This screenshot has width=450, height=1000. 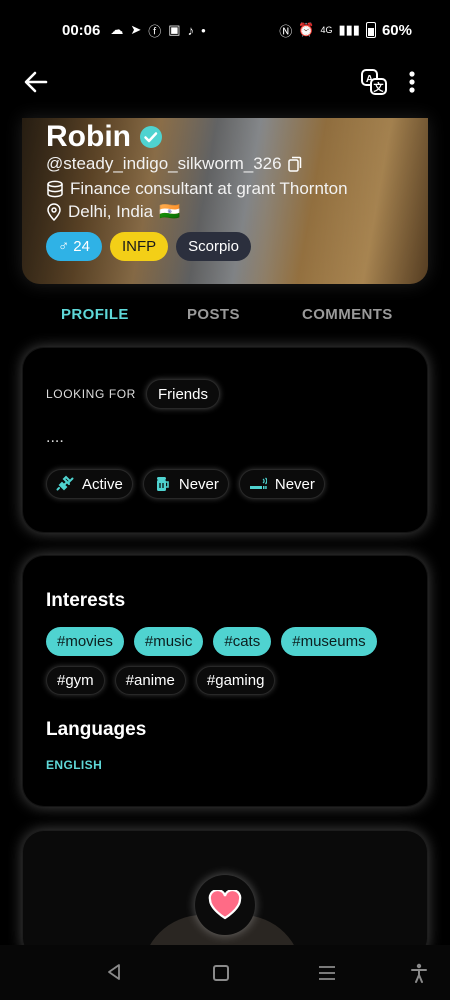 I want to click on profile-tabs: PROFILE POSTS COMMENTS, so click(x=225, y=316).